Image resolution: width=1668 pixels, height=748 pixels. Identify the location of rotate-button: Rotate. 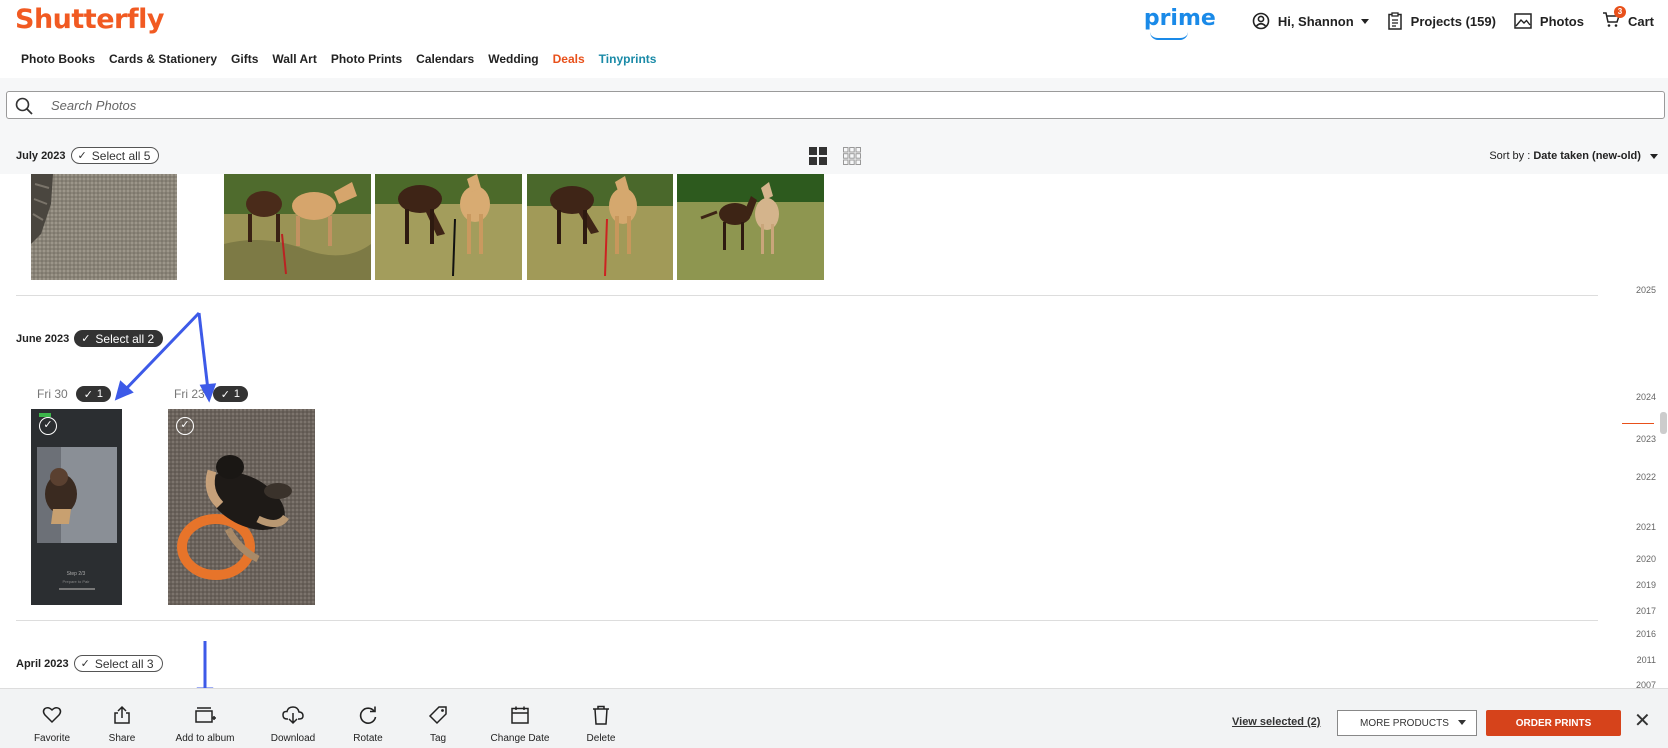
(368, 718).